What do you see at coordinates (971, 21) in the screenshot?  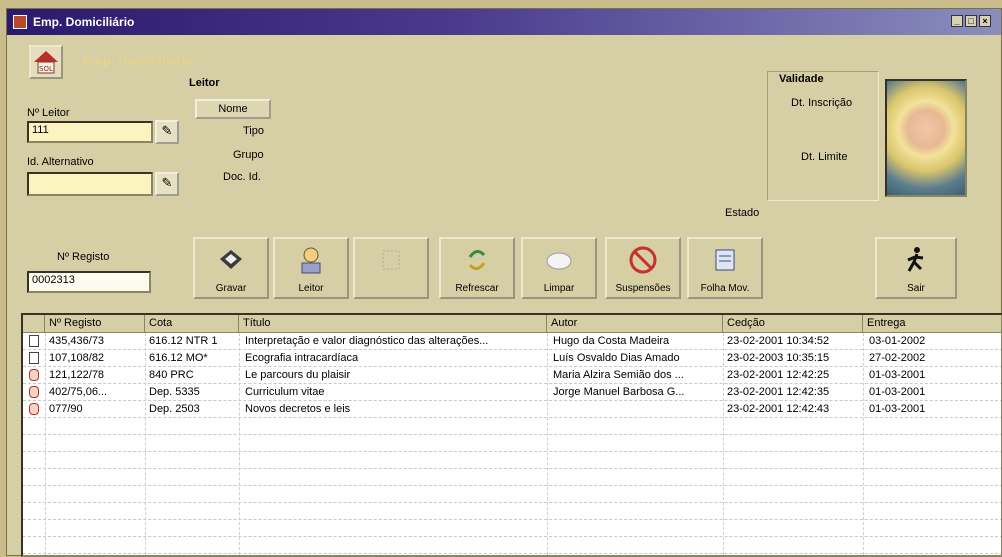 I see `maximize-icon: □` at bounding box center [971, 21].